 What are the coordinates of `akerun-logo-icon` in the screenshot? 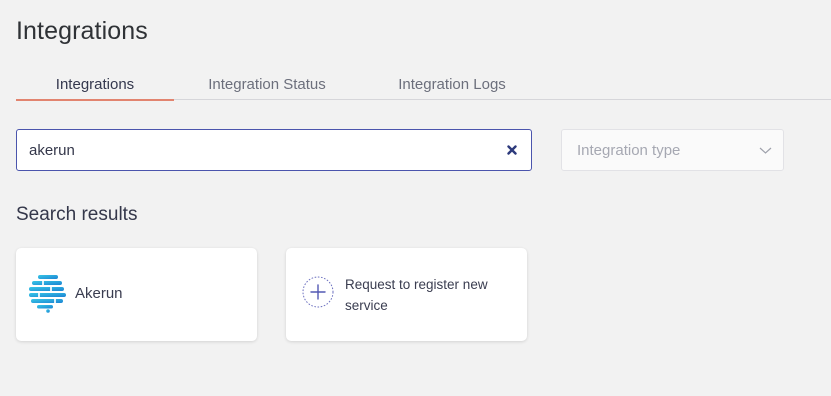 It's located at (47, 294).